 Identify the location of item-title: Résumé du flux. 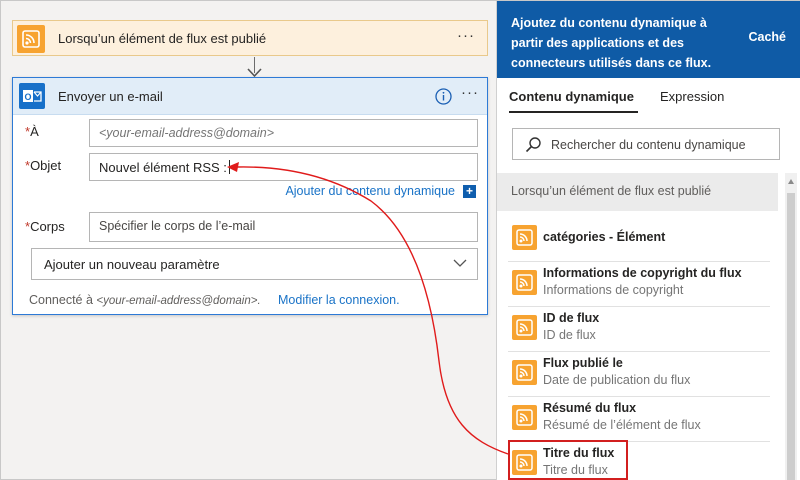
(590, 408).